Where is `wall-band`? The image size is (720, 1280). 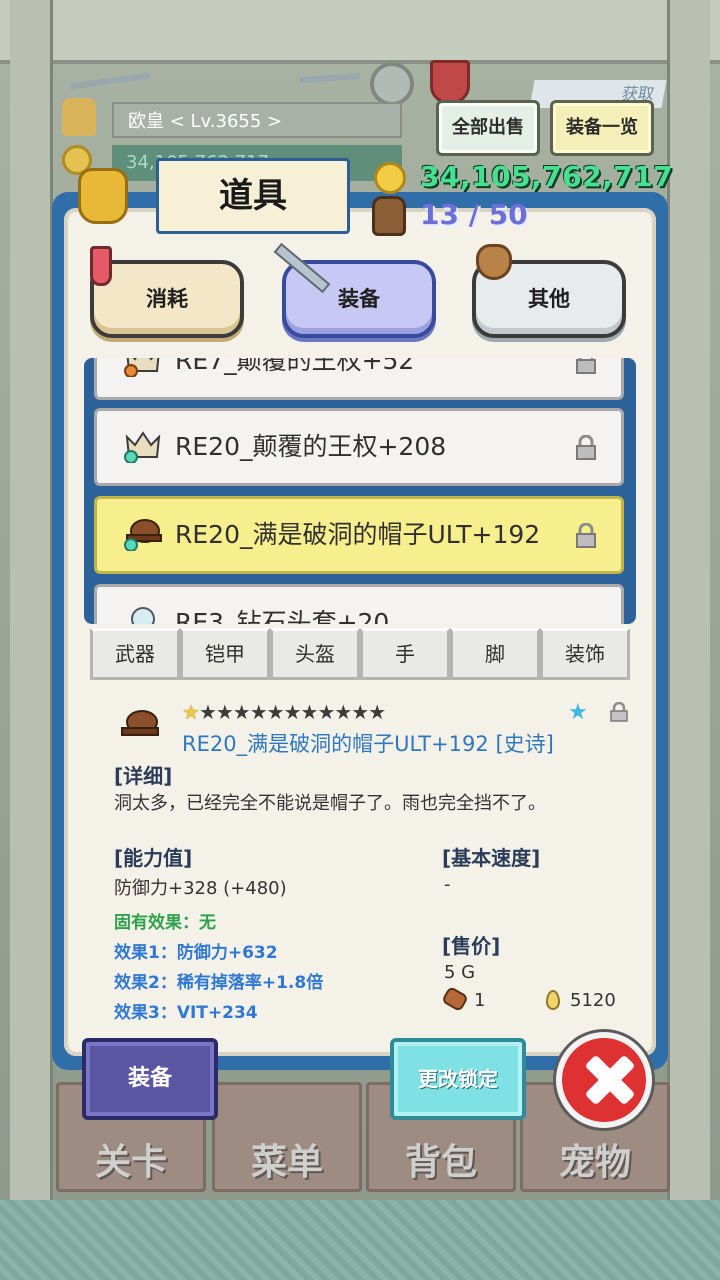 wall-band is located at coordinates (360, 32).